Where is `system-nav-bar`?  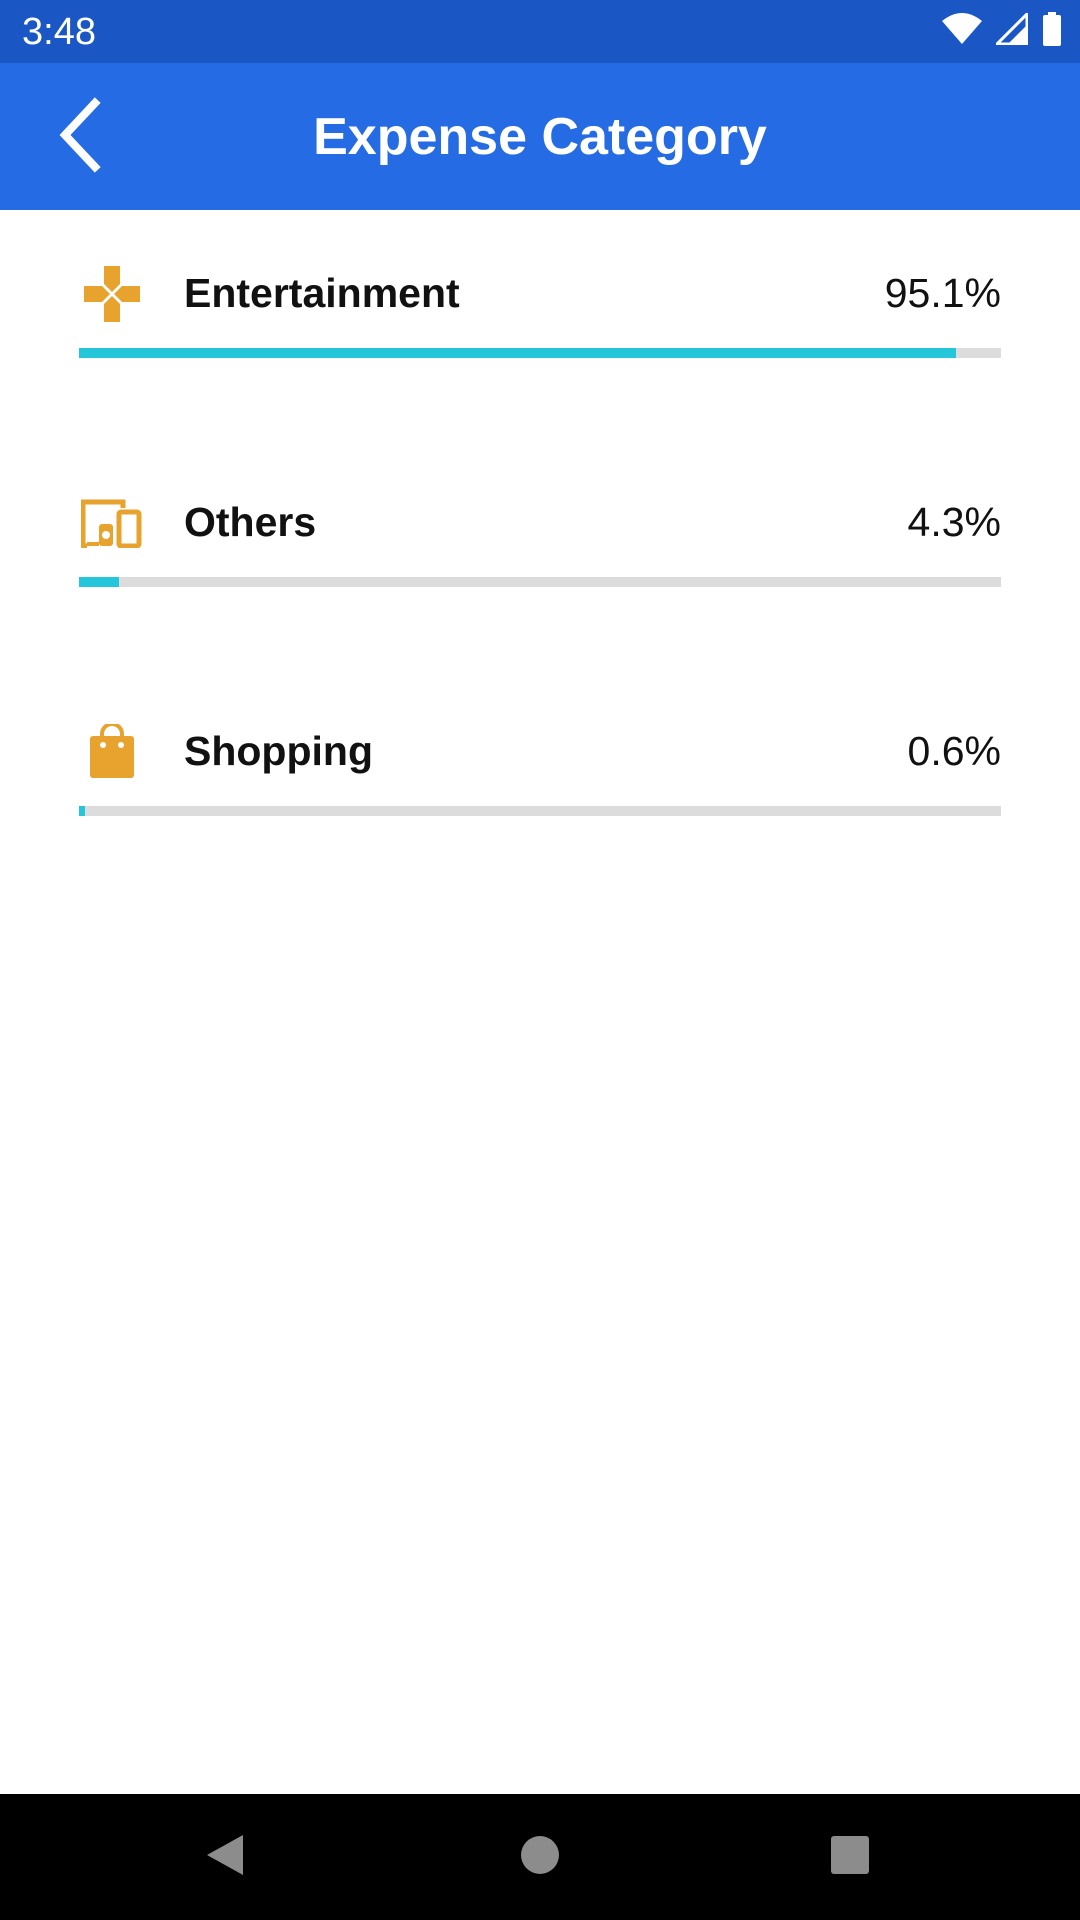 system-nav-bar is located at coordinates (540, 1857).